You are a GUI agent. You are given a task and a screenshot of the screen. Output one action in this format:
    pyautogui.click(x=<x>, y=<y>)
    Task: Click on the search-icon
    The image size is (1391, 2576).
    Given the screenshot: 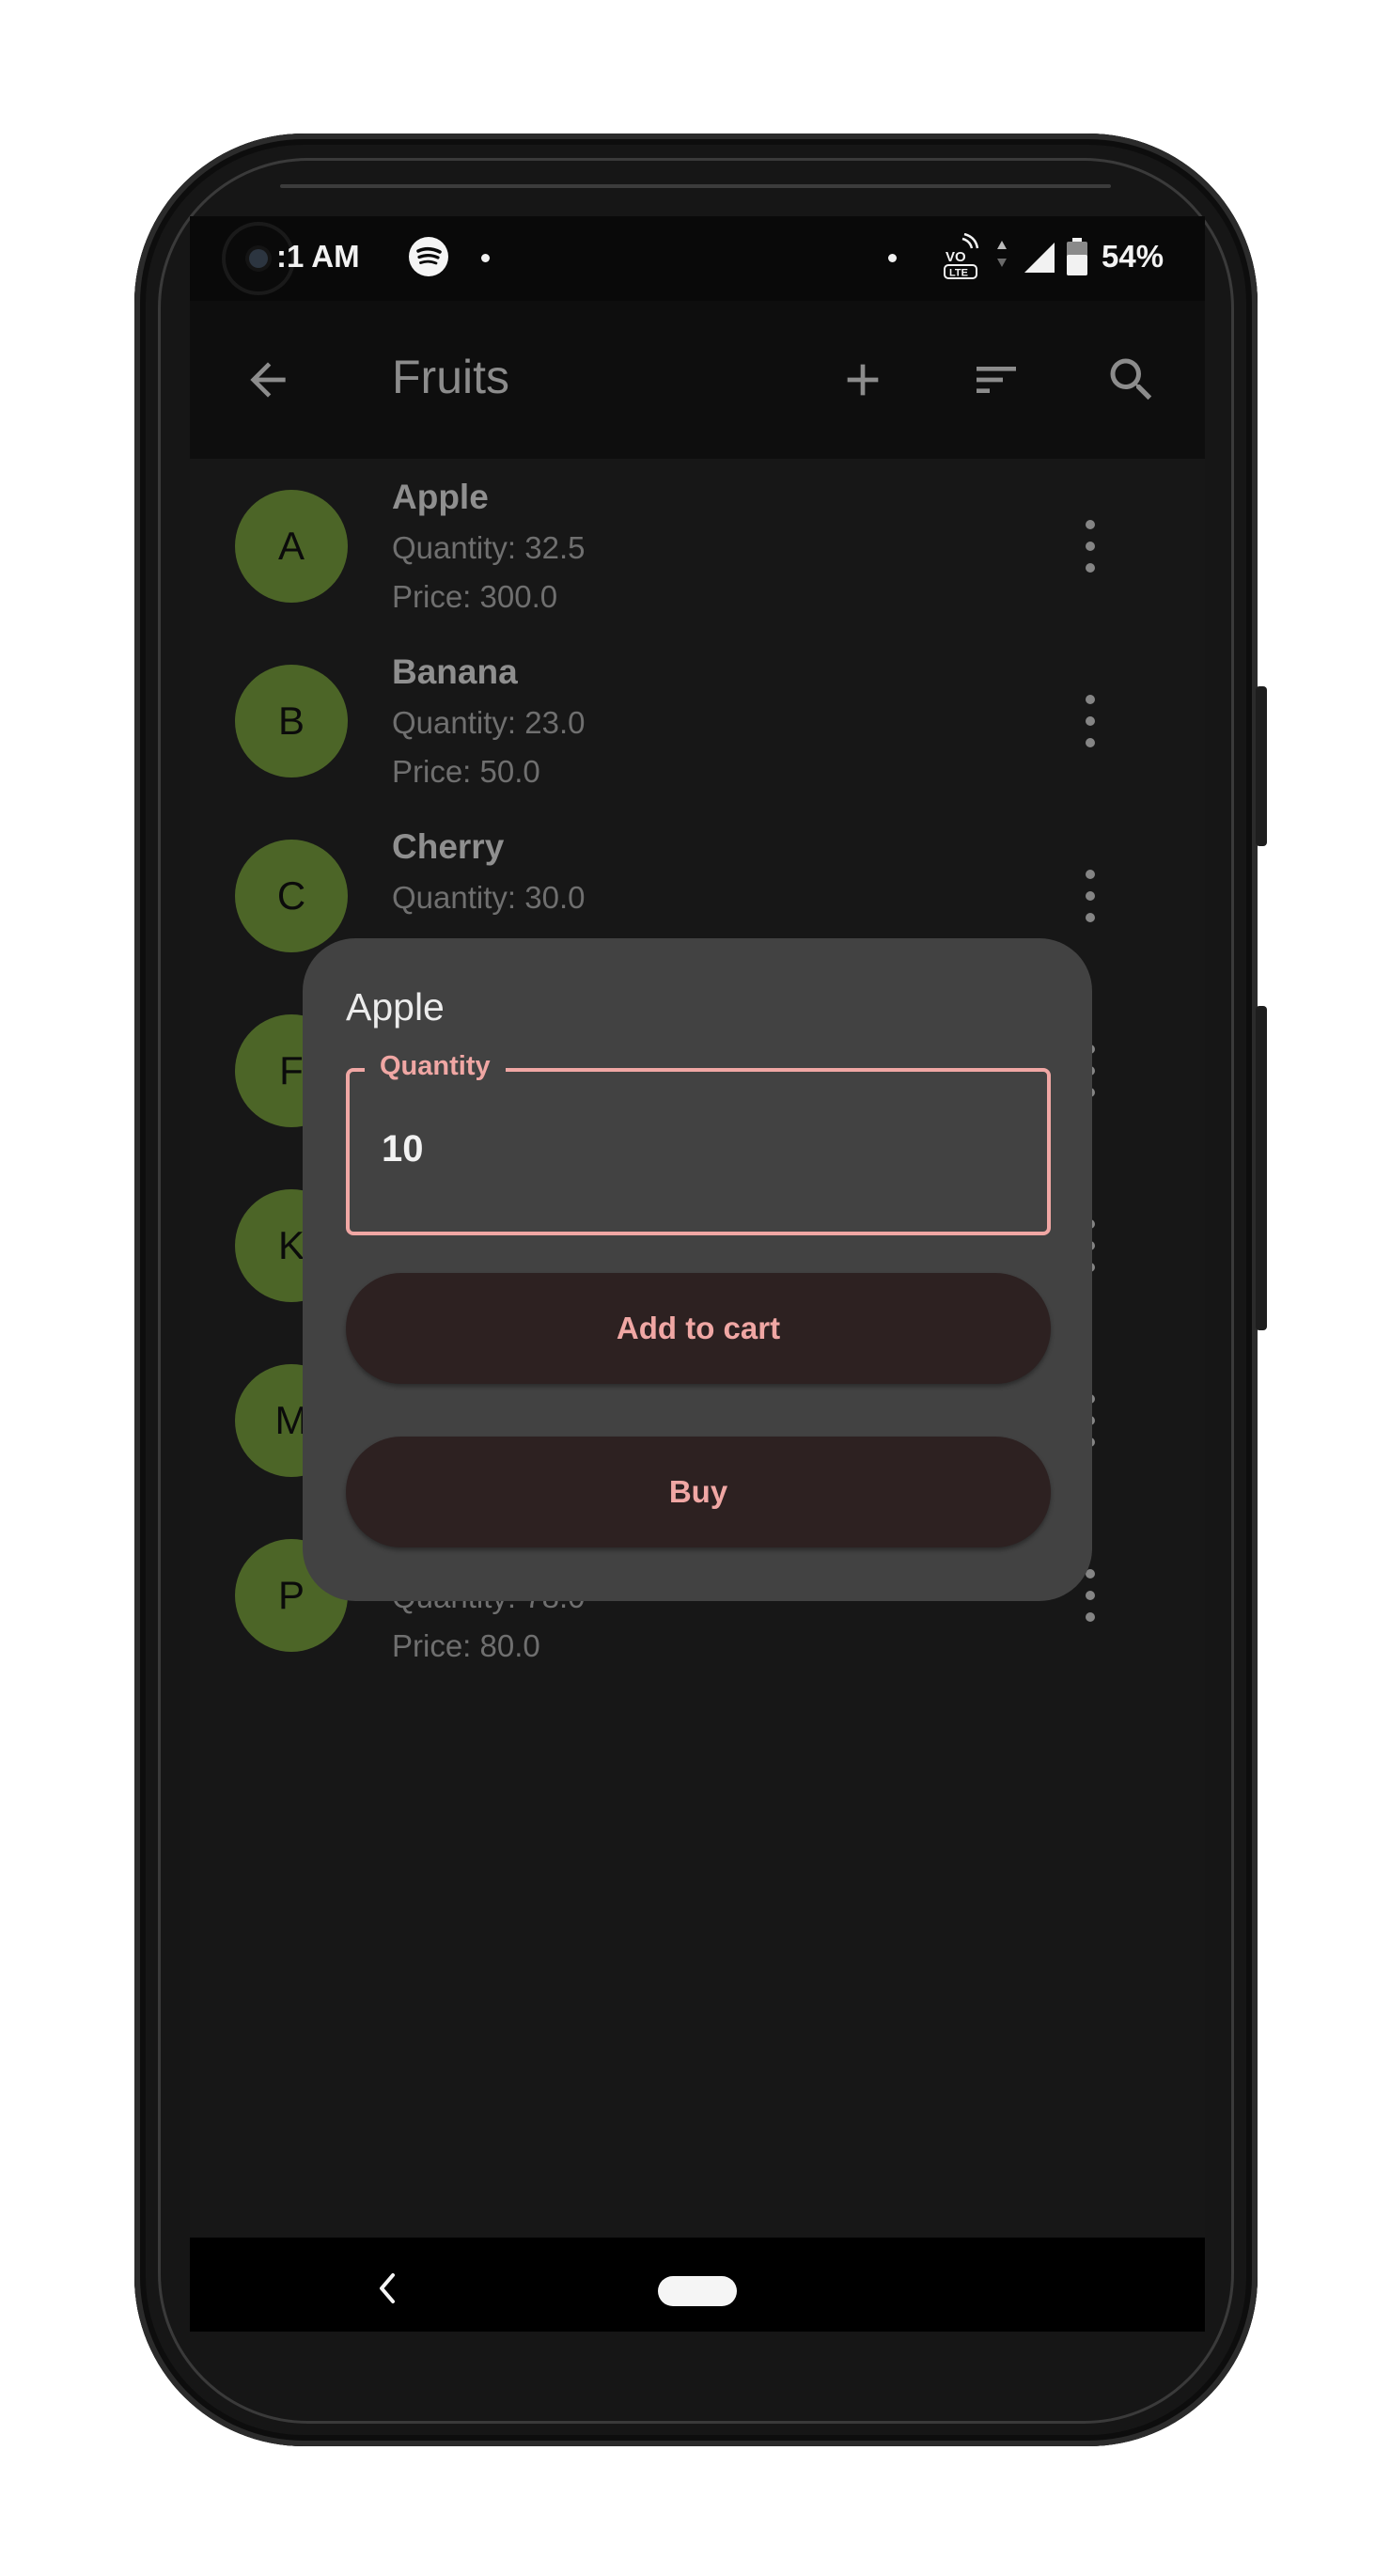 What is the action you would take?
    pyautogui.click(x=1132, y=383)
    